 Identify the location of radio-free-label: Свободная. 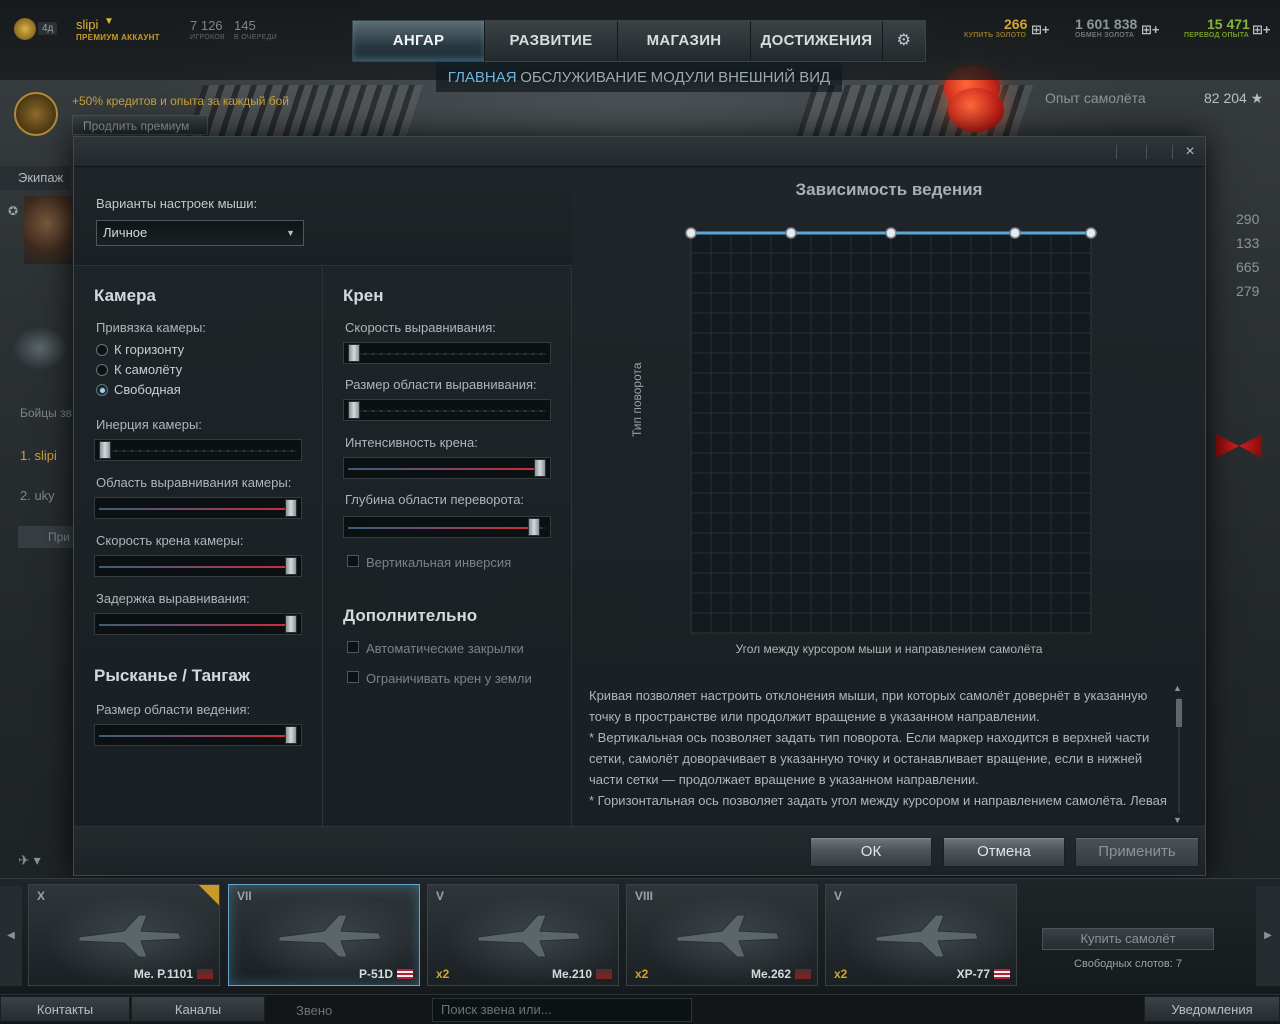
(147, 389).